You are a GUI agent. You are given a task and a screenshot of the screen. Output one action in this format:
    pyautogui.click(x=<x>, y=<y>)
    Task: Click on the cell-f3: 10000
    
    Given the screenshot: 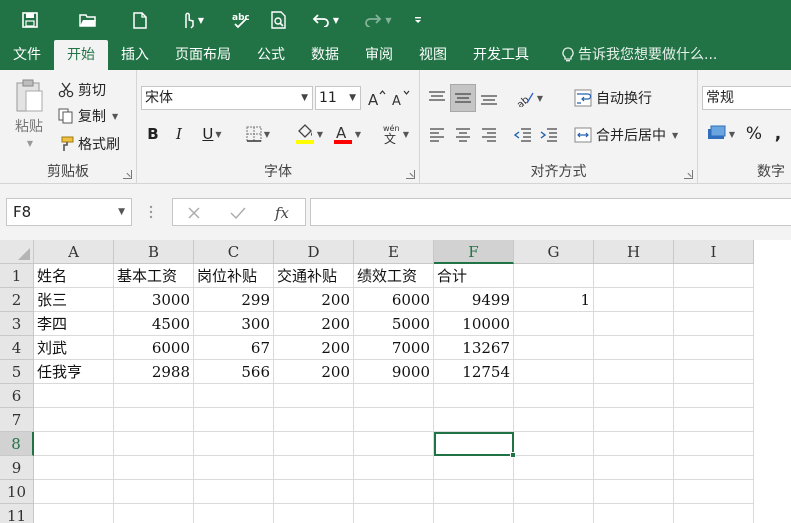 What is the action you would take?
    pyautogui.click(x=474, y=324)
    